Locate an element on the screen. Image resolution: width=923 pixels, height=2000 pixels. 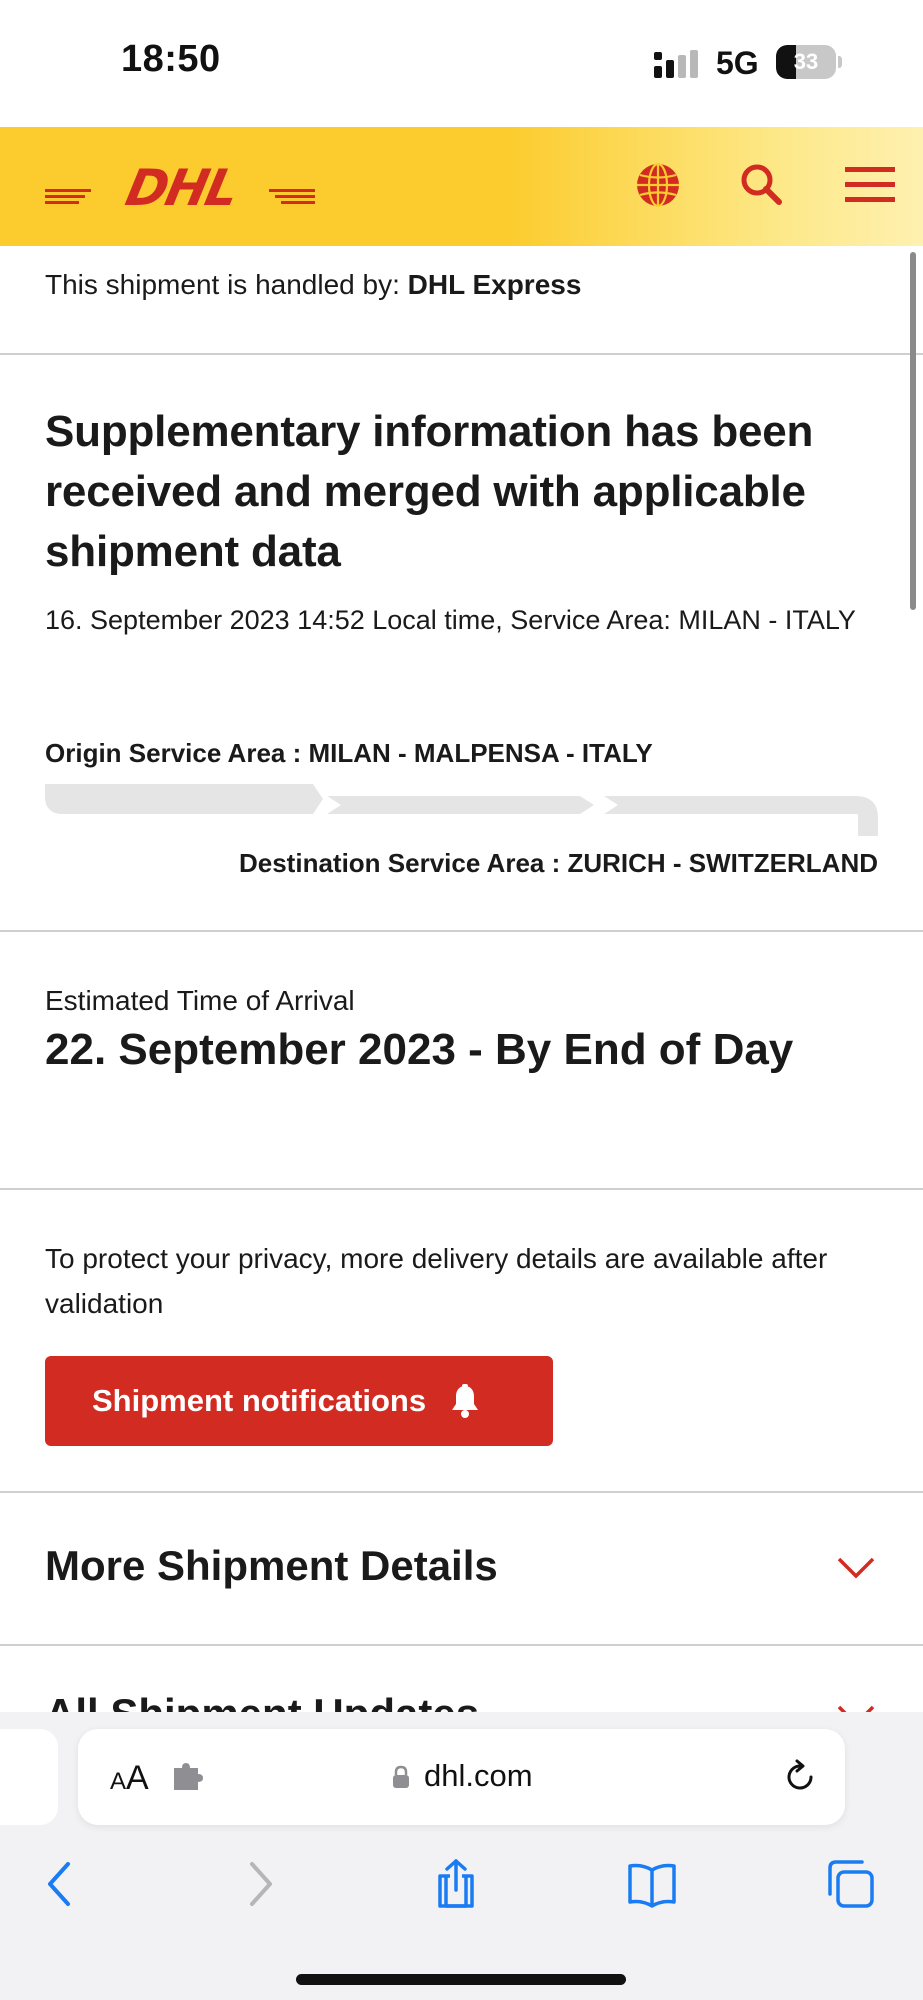
bookmarks-icon is located at coordinates (652, 1884).